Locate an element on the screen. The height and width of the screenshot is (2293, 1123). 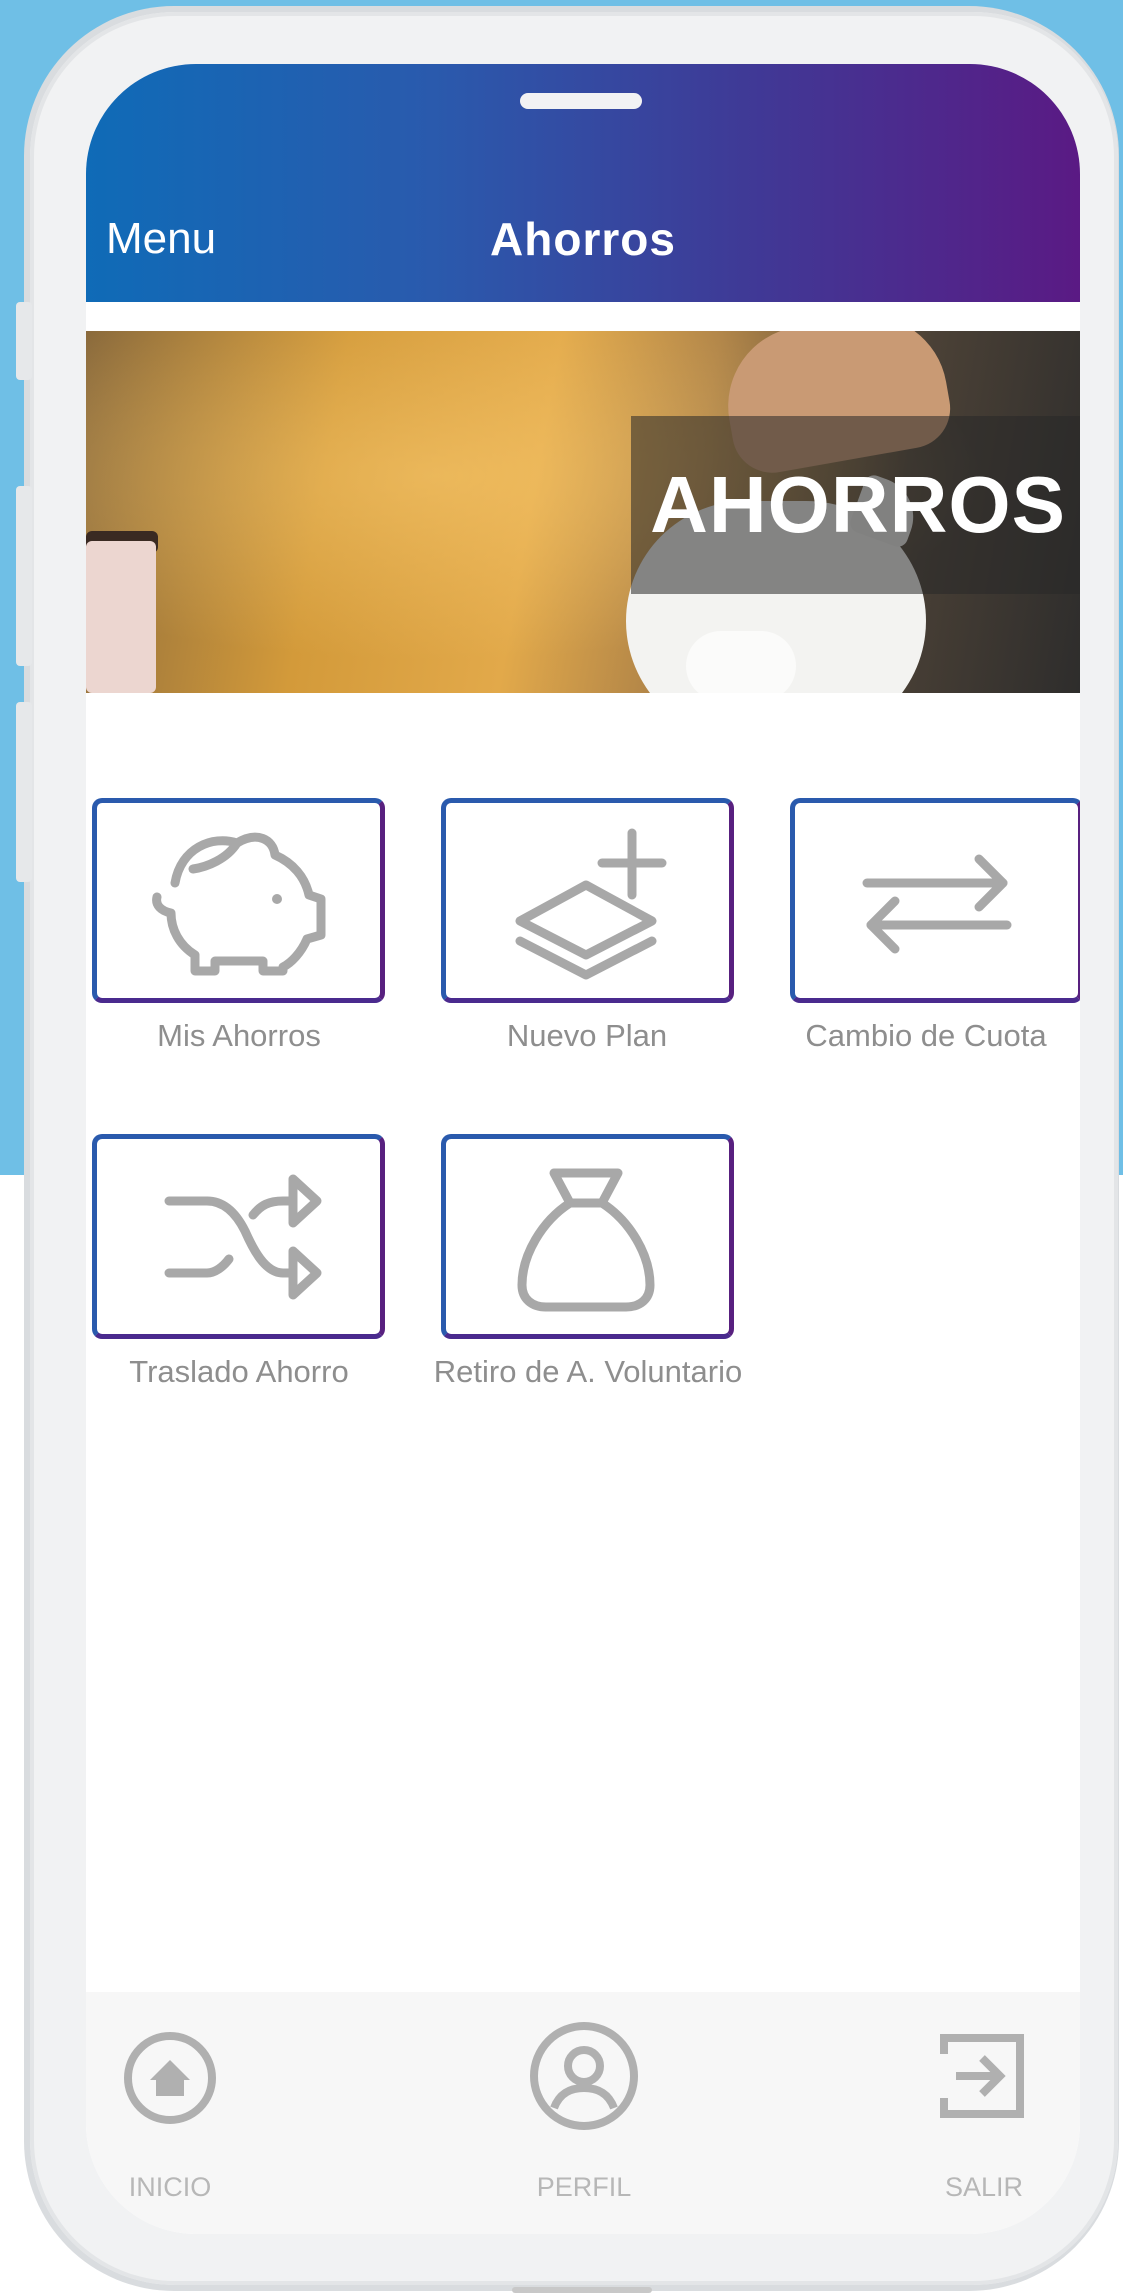
tile-retiro-voluntario is located at coordinates (587, 1236).